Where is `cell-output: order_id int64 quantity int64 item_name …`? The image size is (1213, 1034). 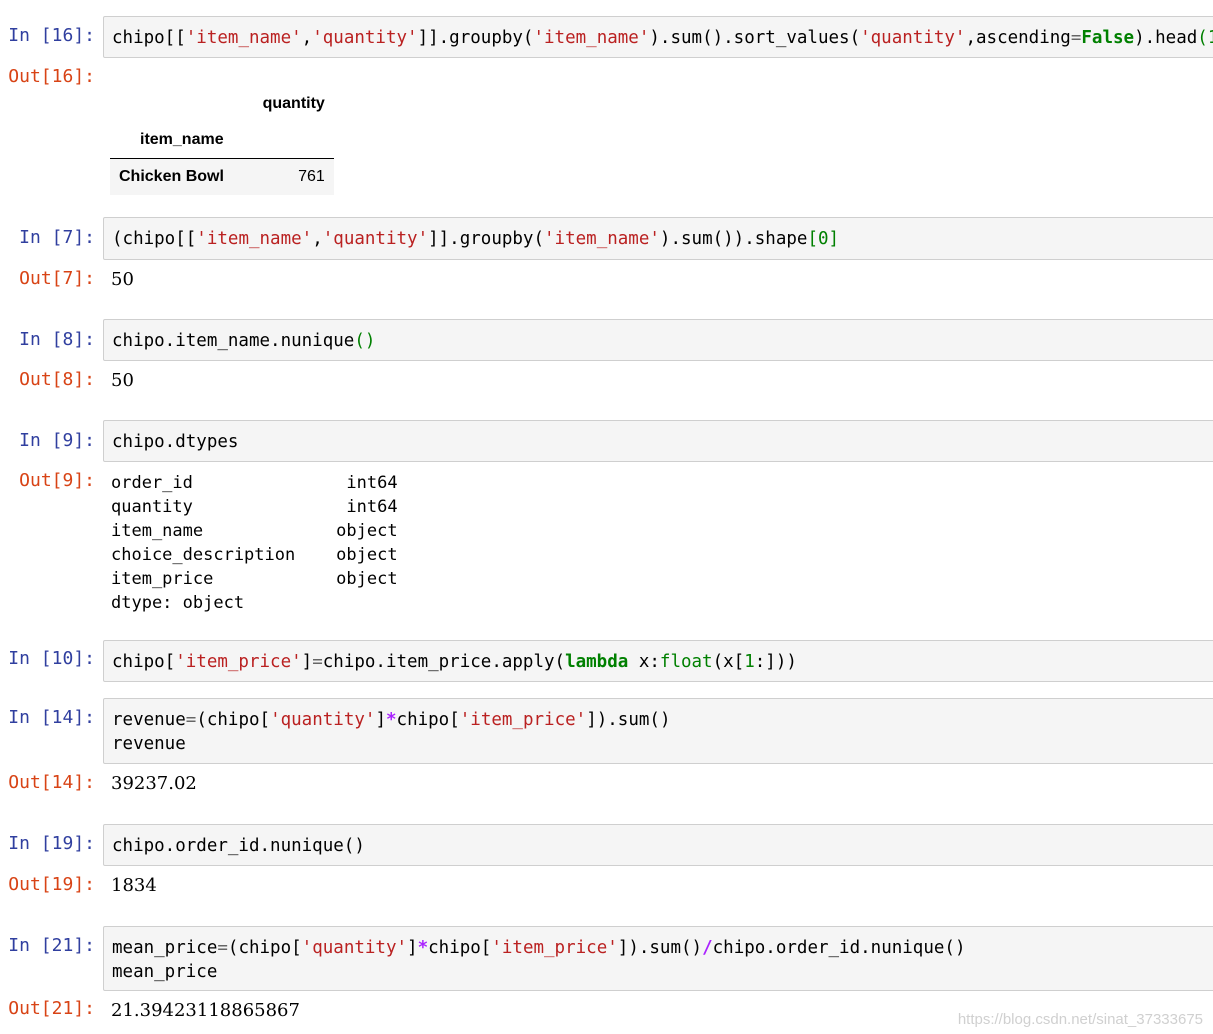 cell-output: order_id int64 quantity int64 item_name … is located at coordinates (254, 543).